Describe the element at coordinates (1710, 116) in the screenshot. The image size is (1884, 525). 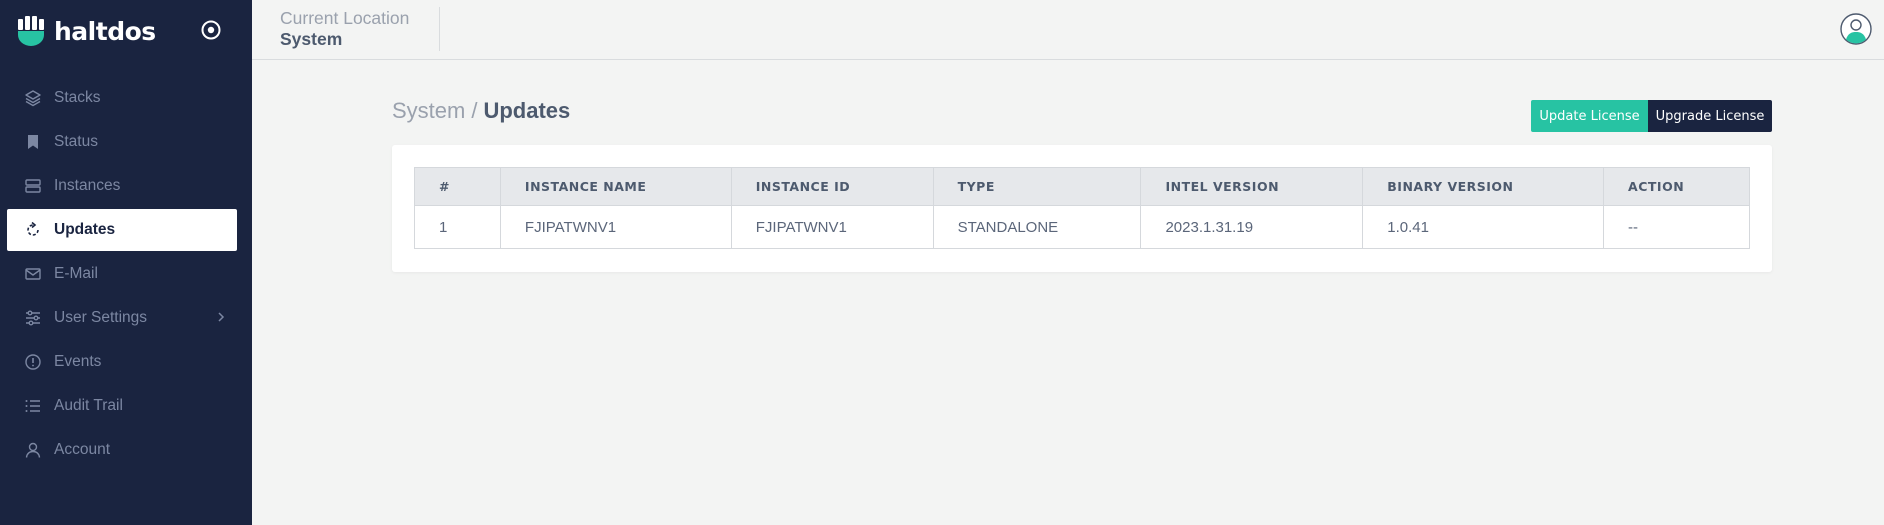
I see `upgrade-license-button: Upgrade License` at that location.